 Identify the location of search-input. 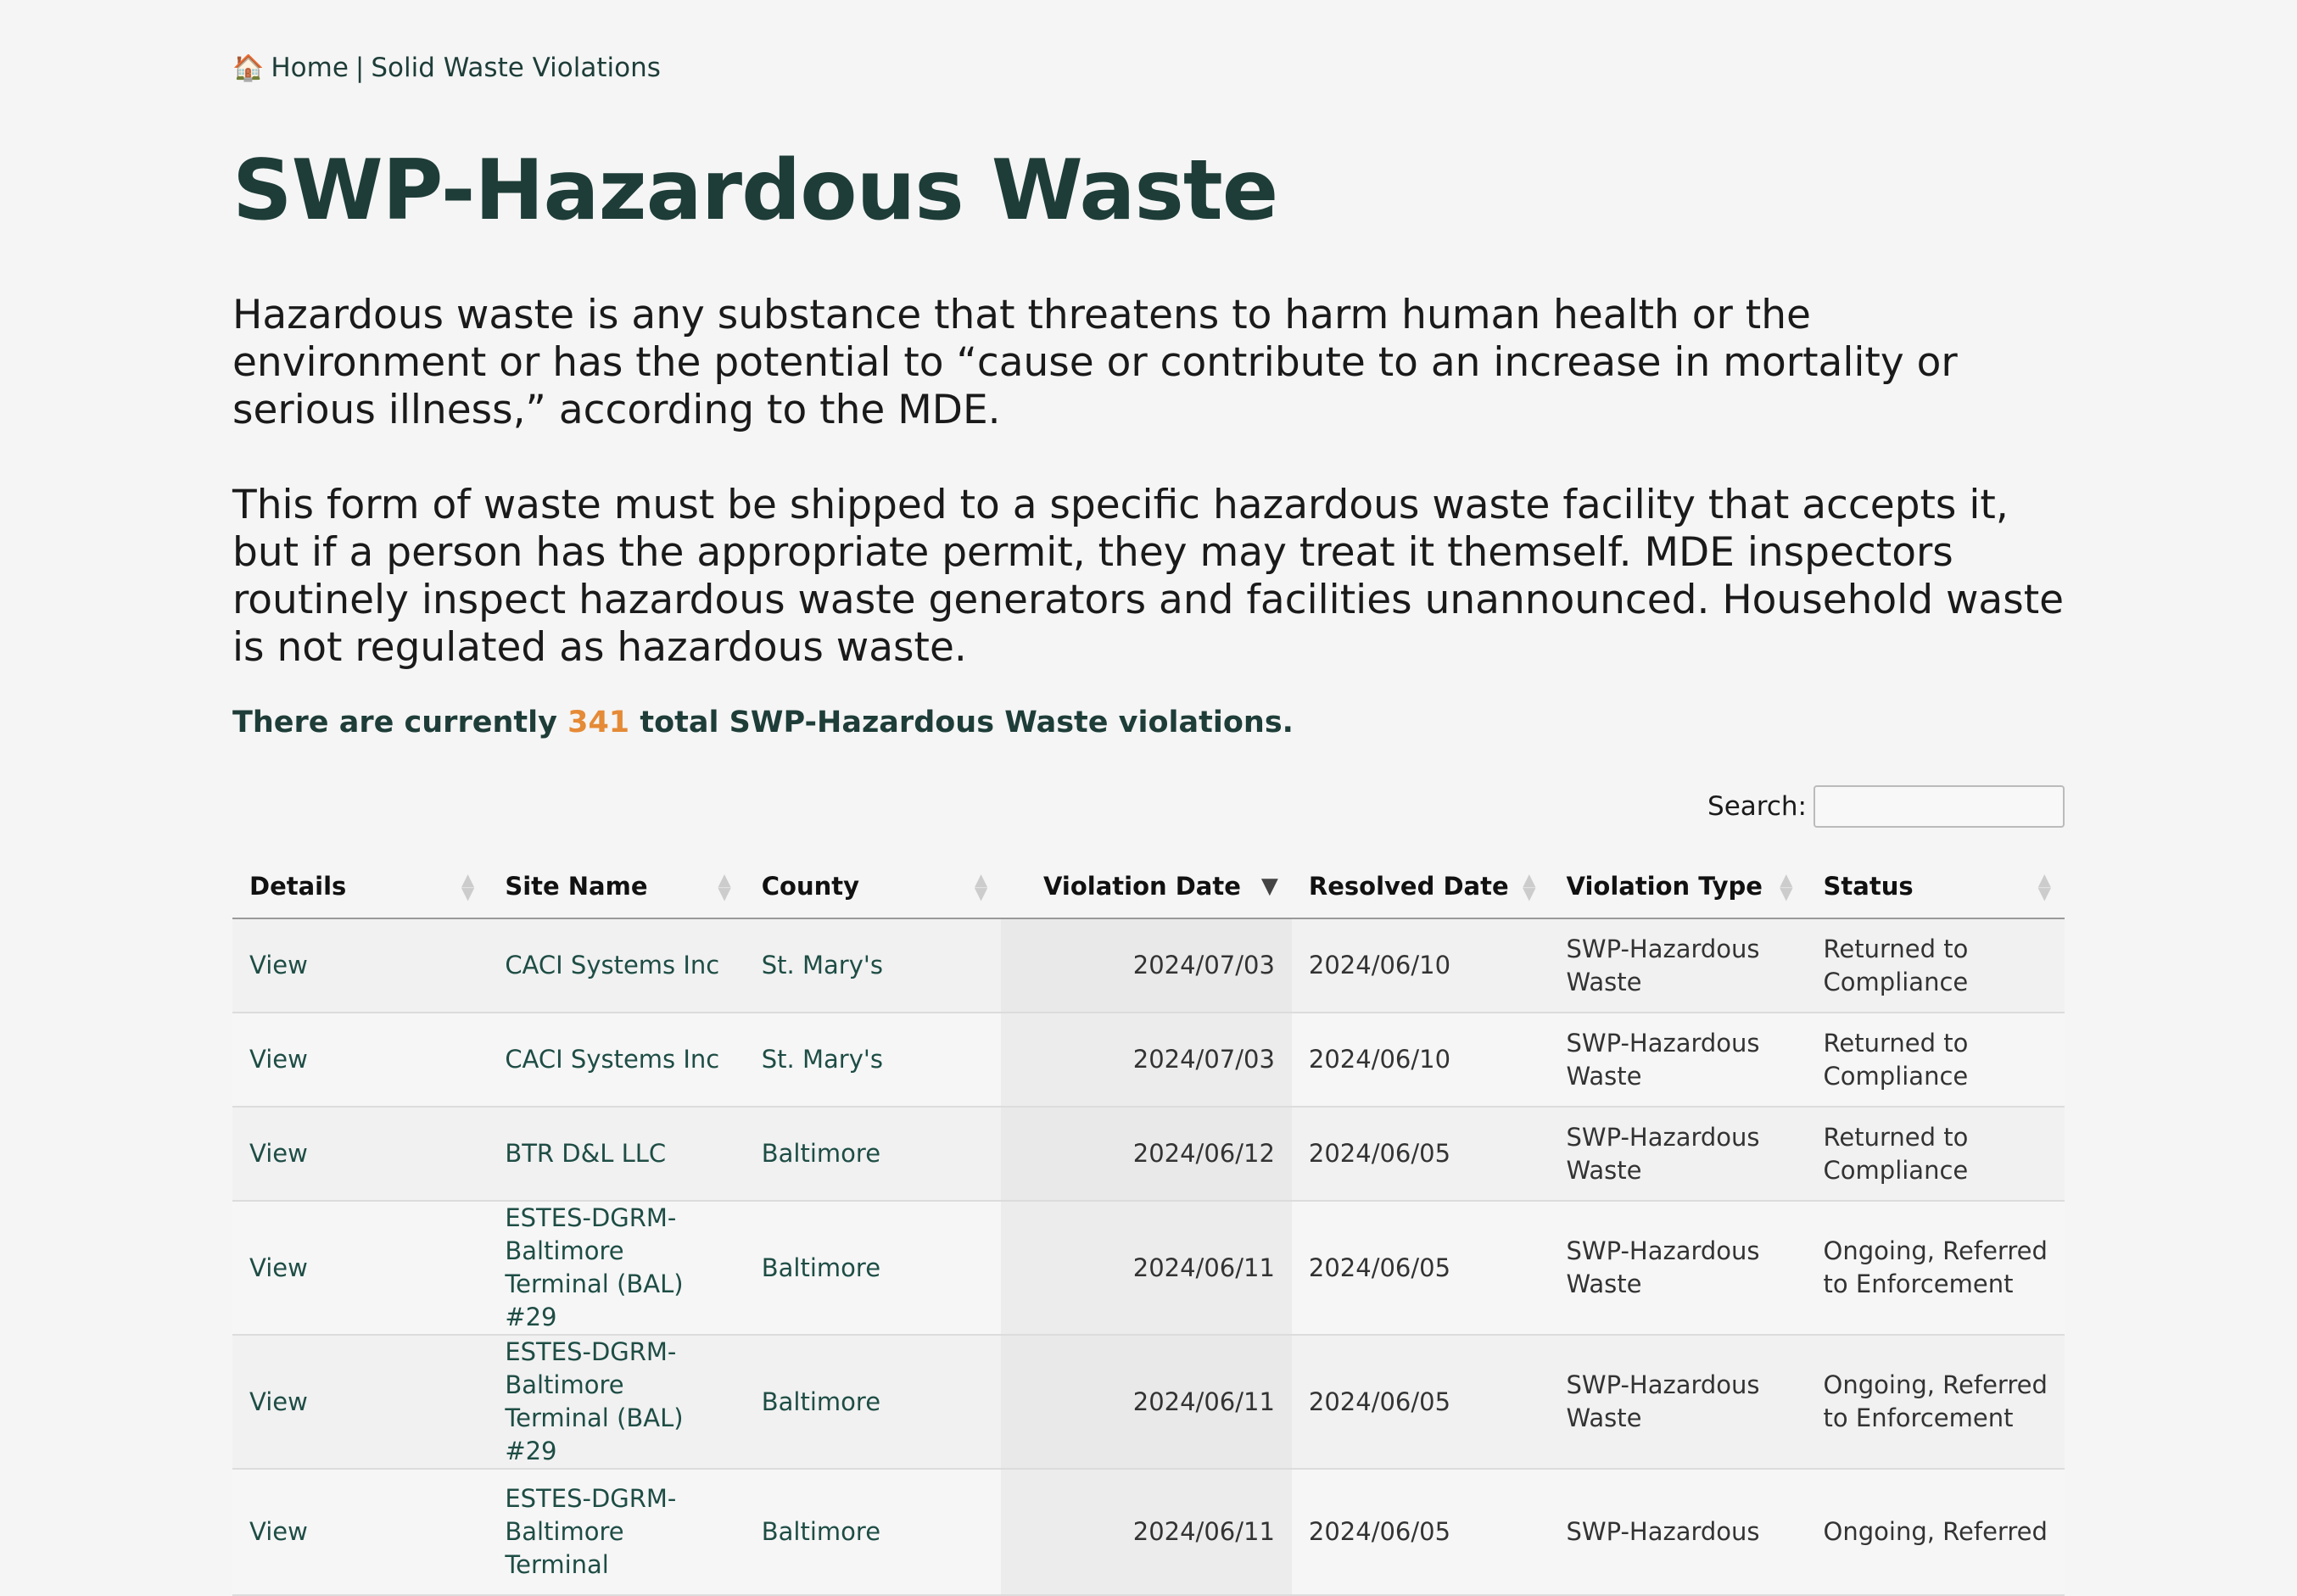
(1939, 806).